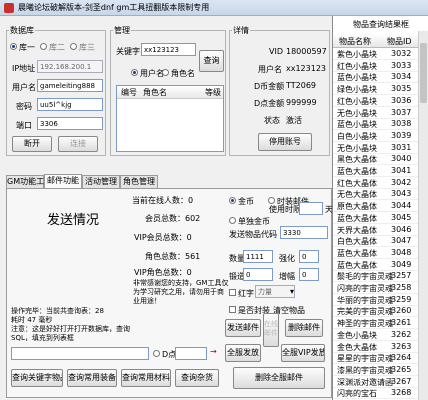 The image size is (428, 400). What do you see at coordinates (271, 200) in the screenshot?
I see `radio-ticket-mail` at bounding box center [271, 200].